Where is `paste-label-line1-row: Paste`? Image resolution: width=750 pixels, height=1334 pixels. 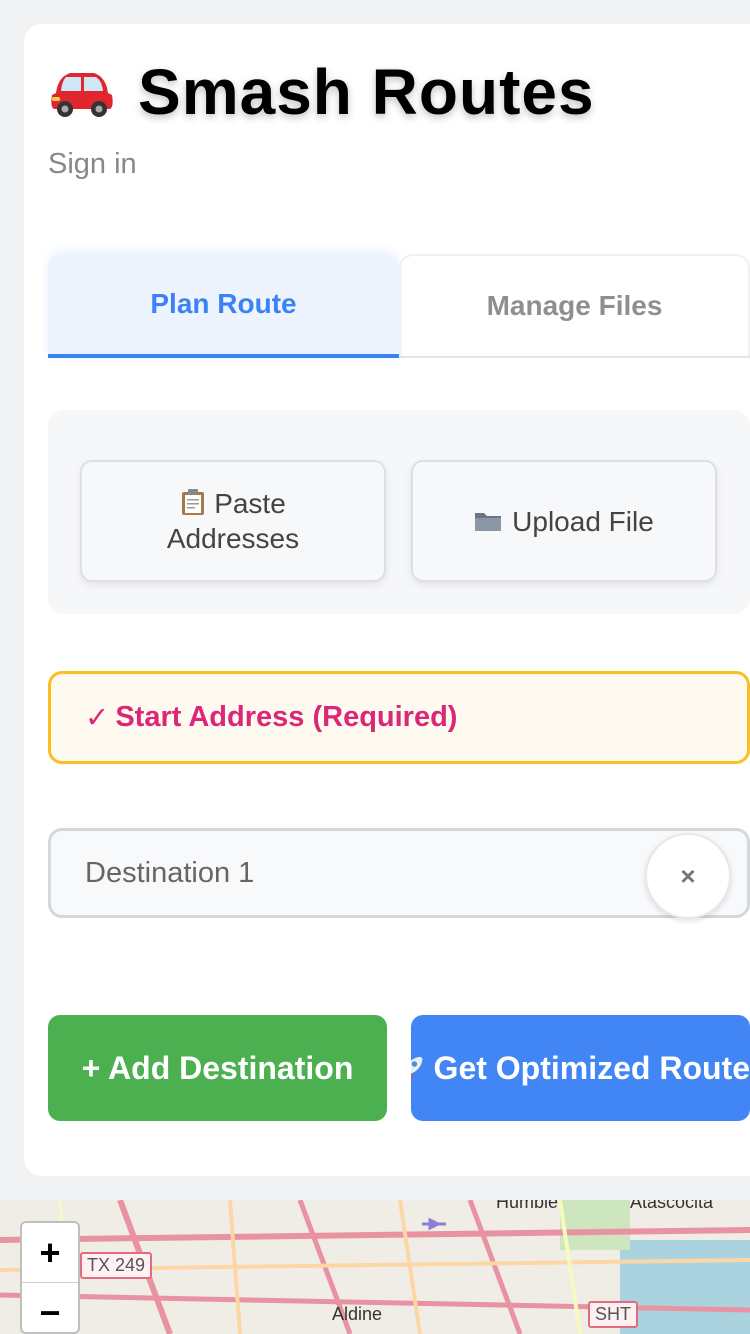
paste-label-line1-row: Paste is located at coordinates (233, 503).